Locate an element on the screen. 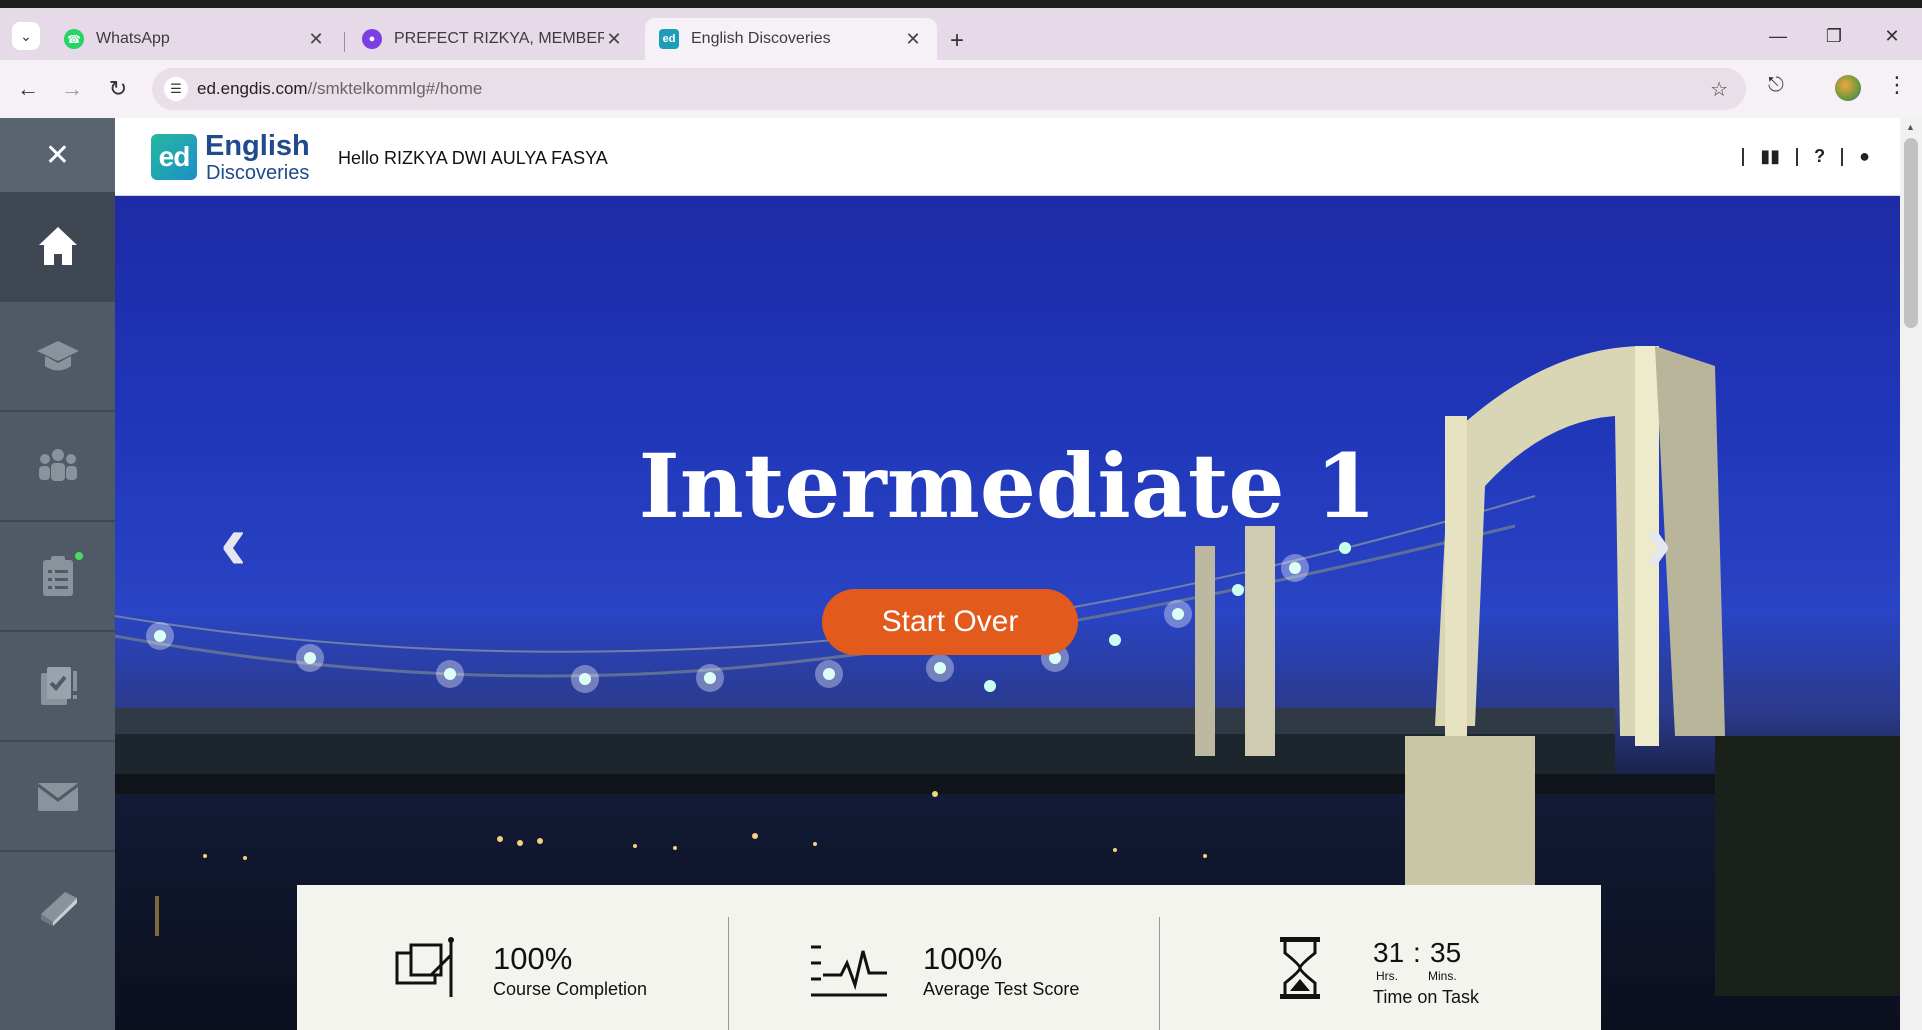  envelope-icon is located at coordinates (57, 797).